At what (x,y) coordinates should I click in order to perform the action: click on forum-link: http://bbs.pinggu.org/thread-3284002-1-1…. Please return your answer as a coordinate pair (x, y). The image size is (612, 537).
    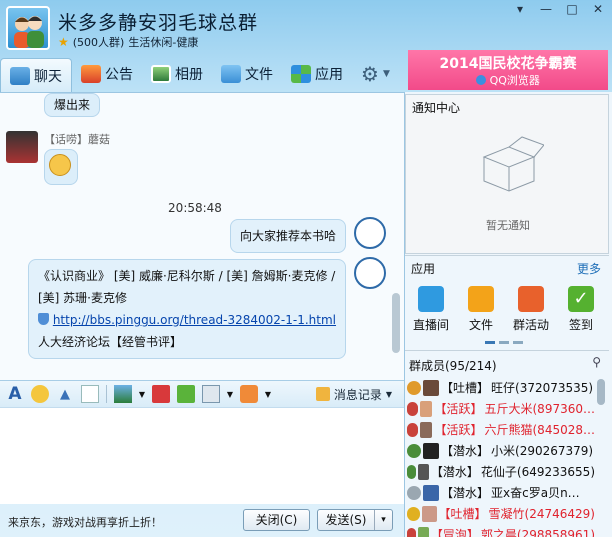
    Looking at the image, I should click on (194, 320).